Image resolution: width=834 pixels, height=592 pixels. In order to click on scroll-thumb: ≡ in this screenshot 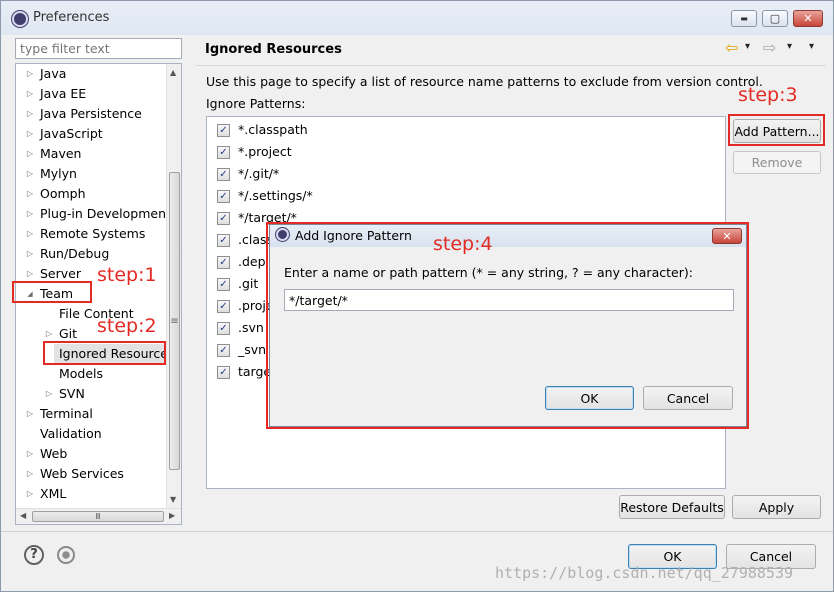, I will do `click(174, 321)`.